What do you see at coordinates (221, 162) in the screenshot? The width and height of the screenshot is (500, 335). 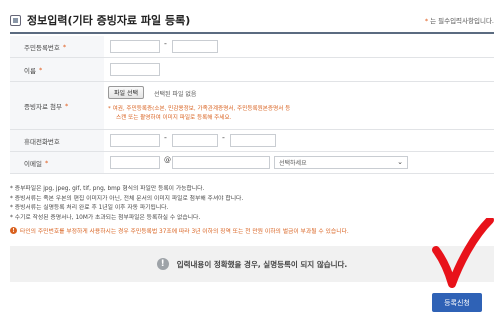 I see `email-domain-input` at bounding box center [221, 162].